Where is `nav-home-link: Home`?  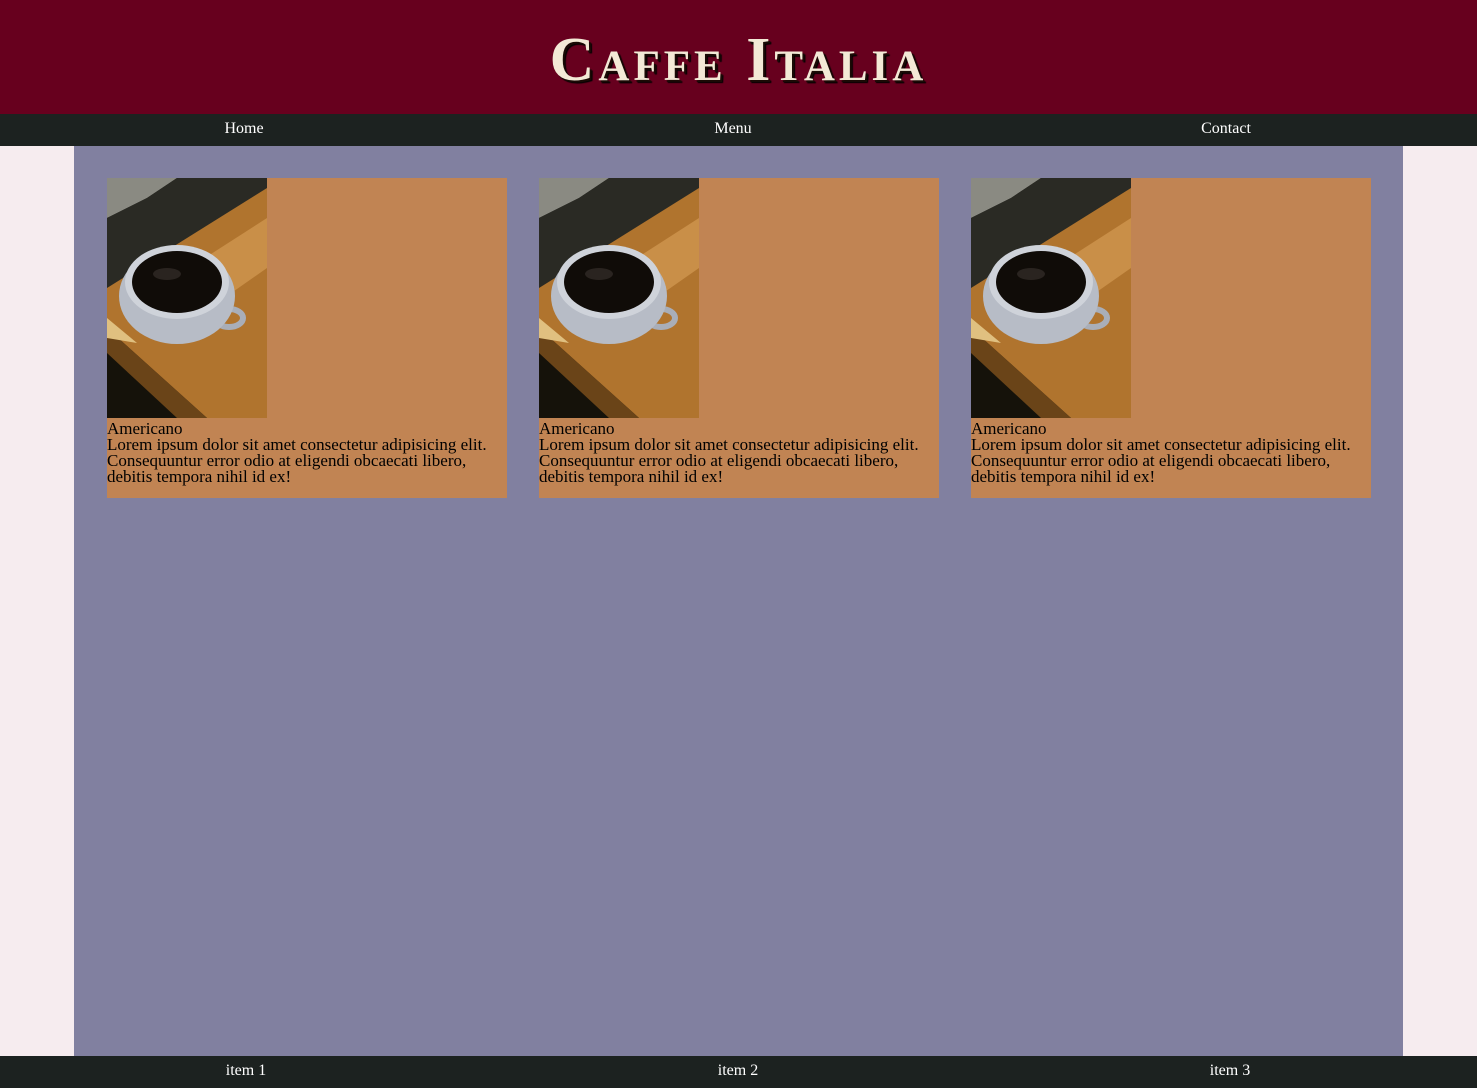
nav-home-link: Home is located at coordinates (243, 130).